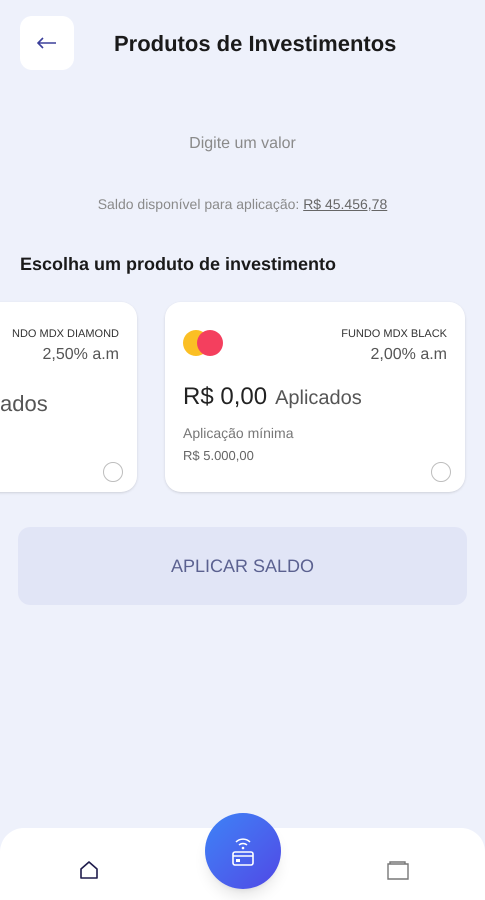  Describe the element at coordinates (318, 398) in the screenshot. I see `applied-label: Aplicados` at that location.